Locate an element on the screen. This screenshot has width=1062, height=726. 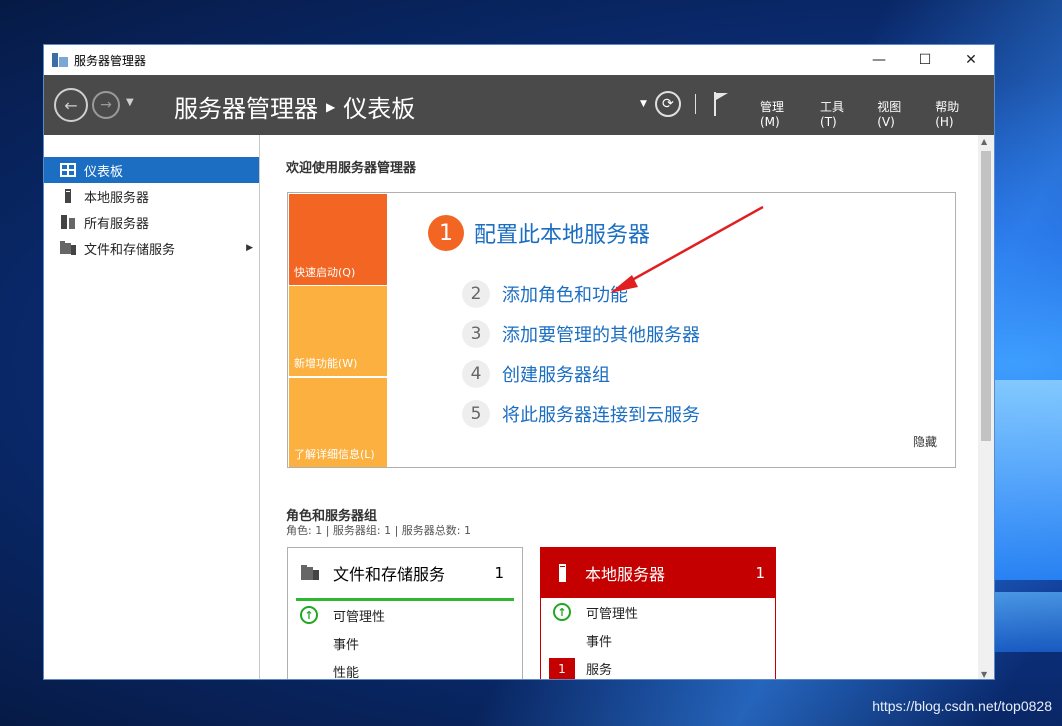
dashboard-icon is located at coordinates (68, 170).